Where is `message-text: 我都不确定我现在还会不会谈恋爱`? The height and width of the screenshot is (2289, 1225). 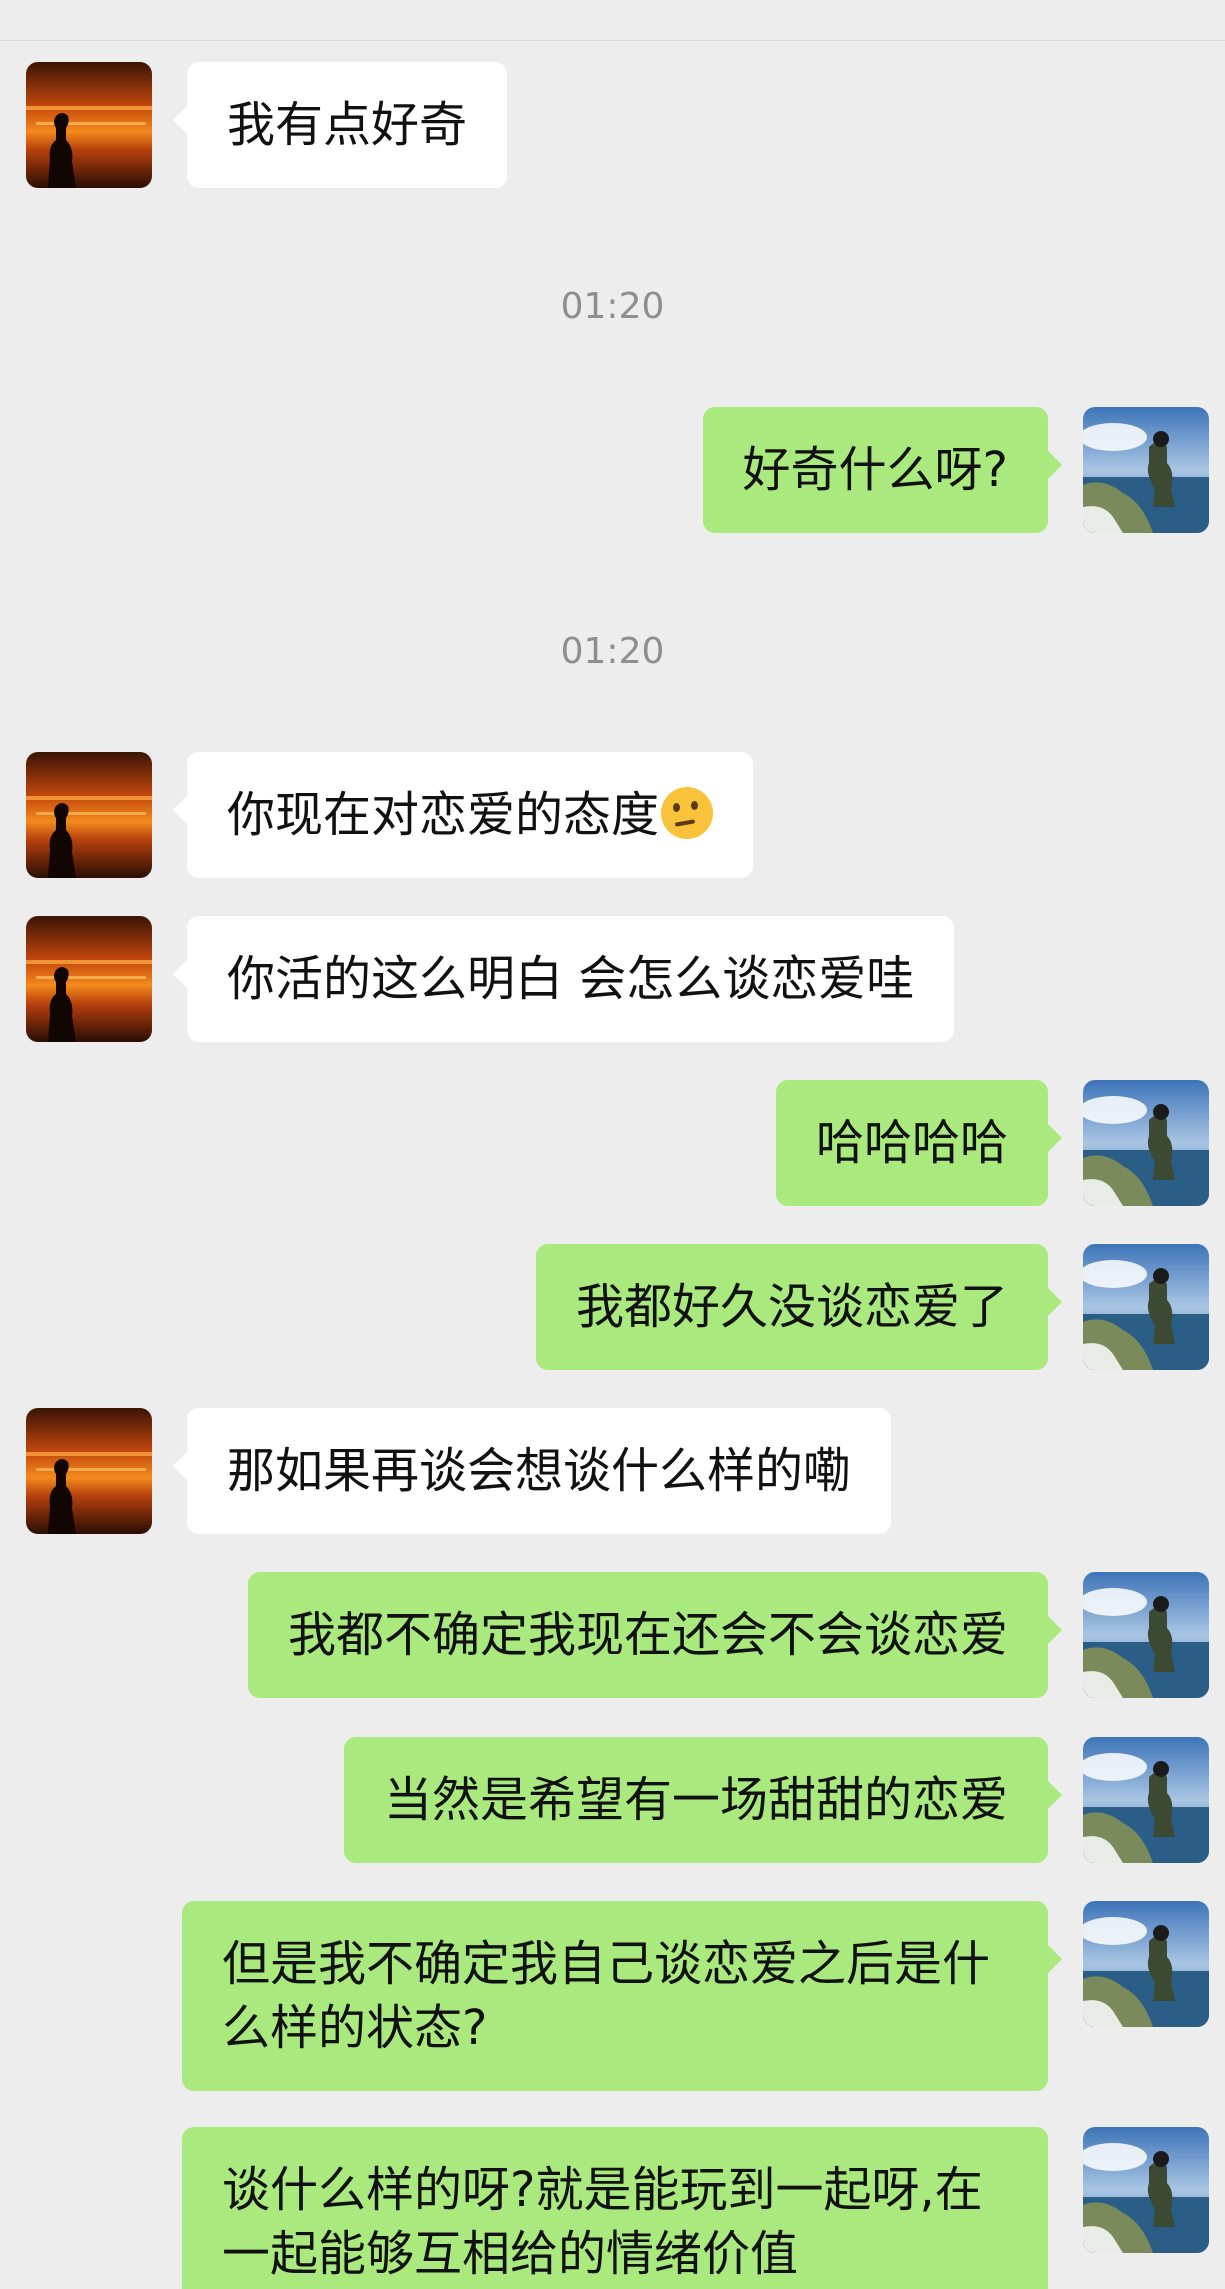
message-text: 我都不确定我现在还会不会谈恋爱 is located at coordinates (647, 1635).